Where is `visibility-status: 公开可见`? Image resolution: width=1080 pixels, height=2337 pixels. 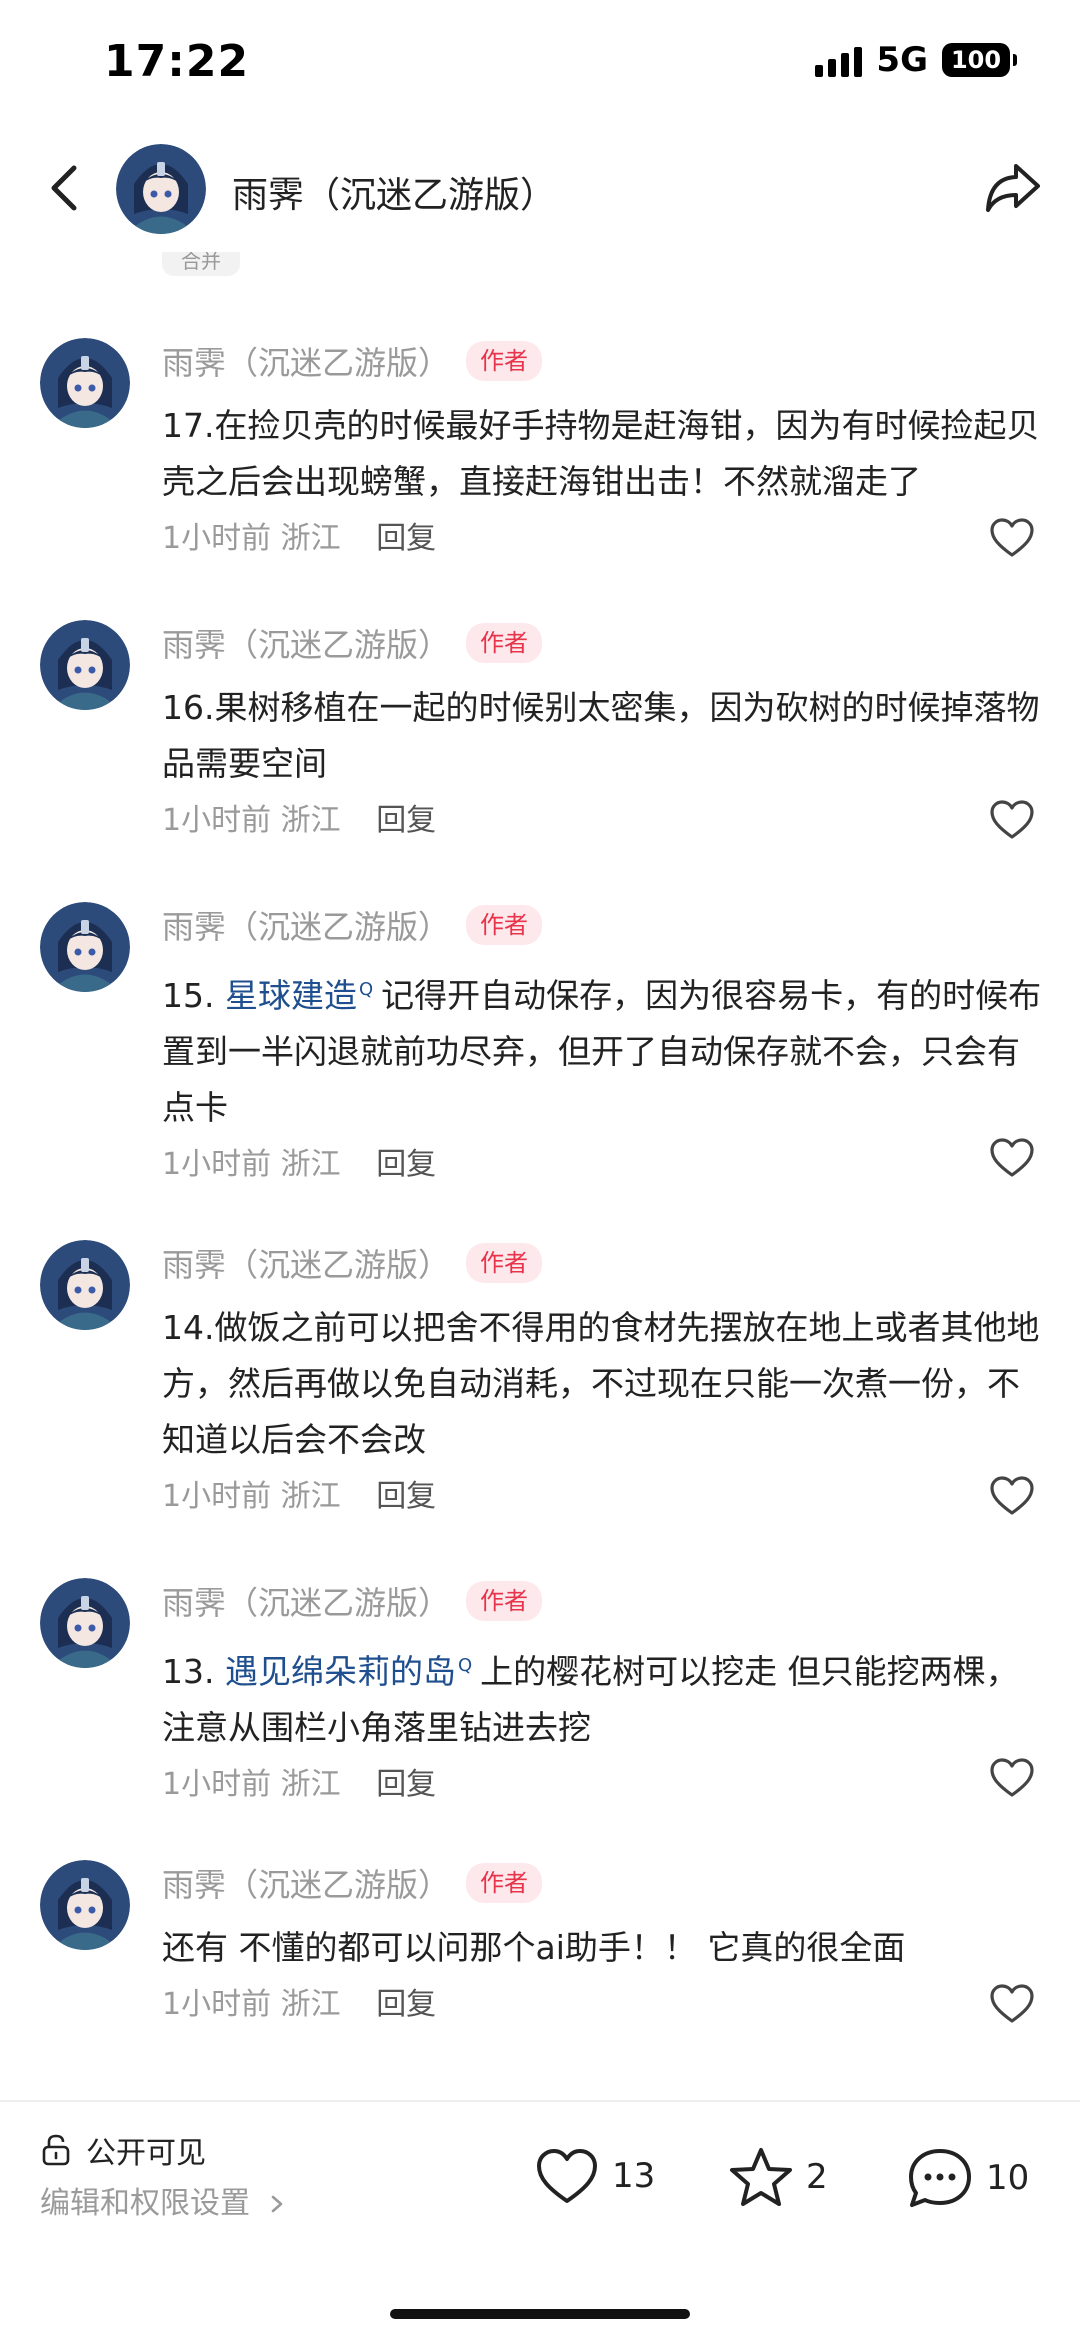
visibility-status: 公开可见 is located at coordinates (123, 2150).